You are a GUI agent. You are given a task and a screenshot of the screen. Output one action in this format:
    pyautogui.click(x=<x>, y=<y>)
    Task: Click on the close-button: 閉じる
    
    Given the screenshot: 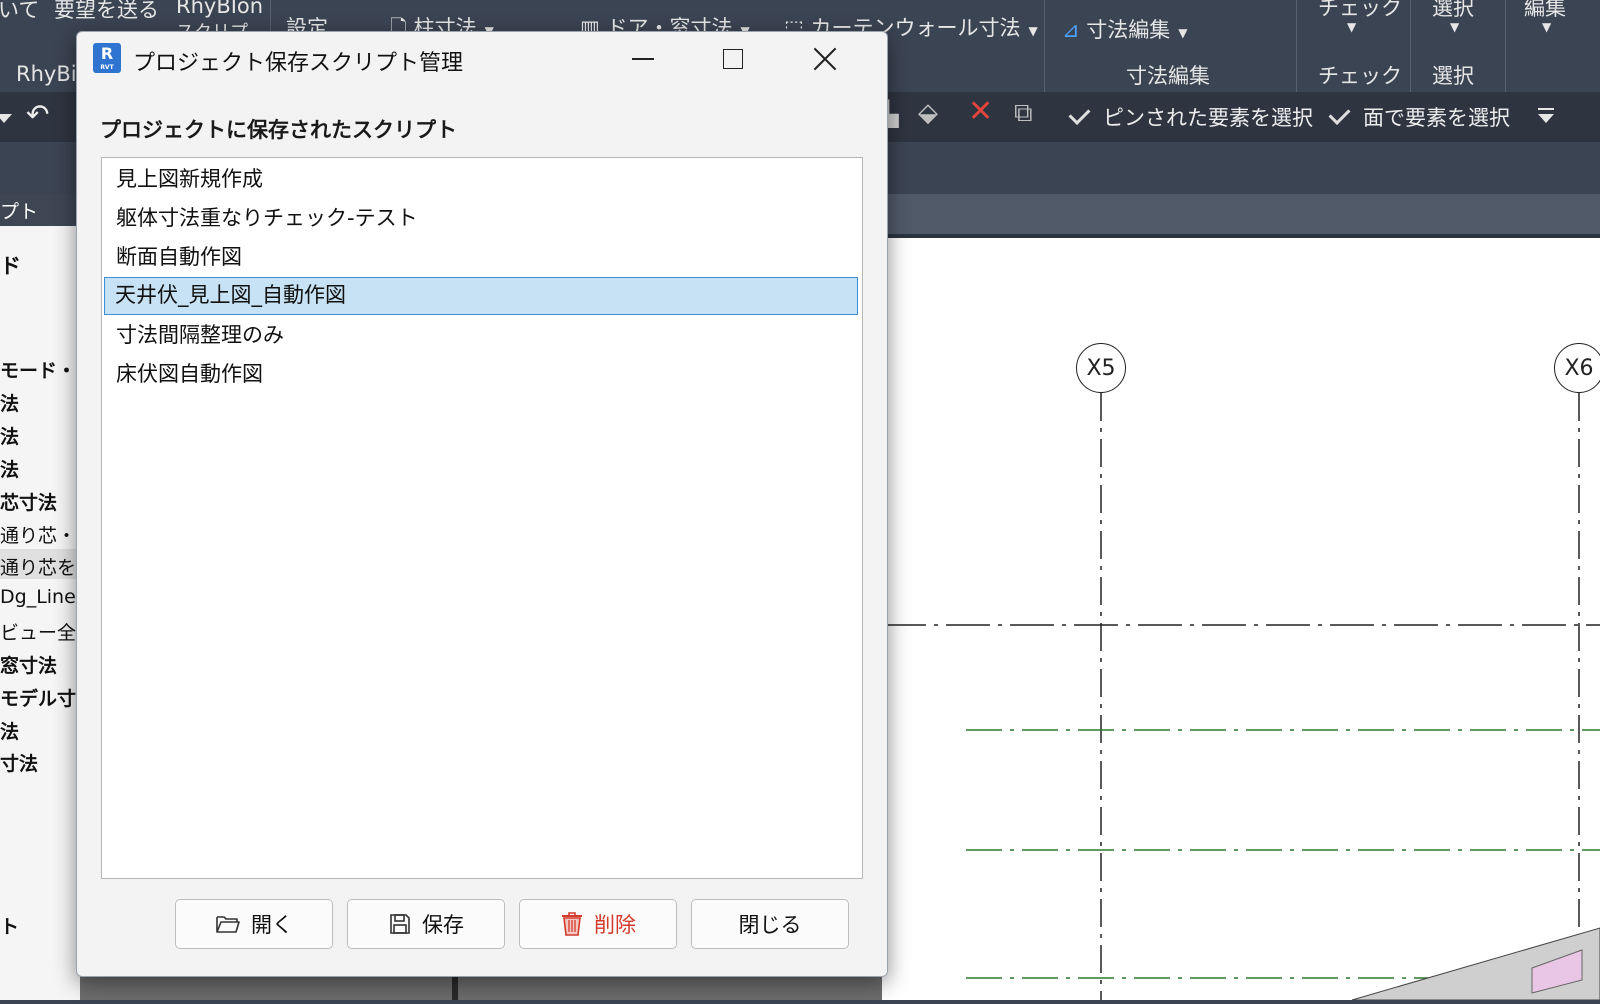 What is the action you would take?
    pyautogui.click(x=770, y=924)
    